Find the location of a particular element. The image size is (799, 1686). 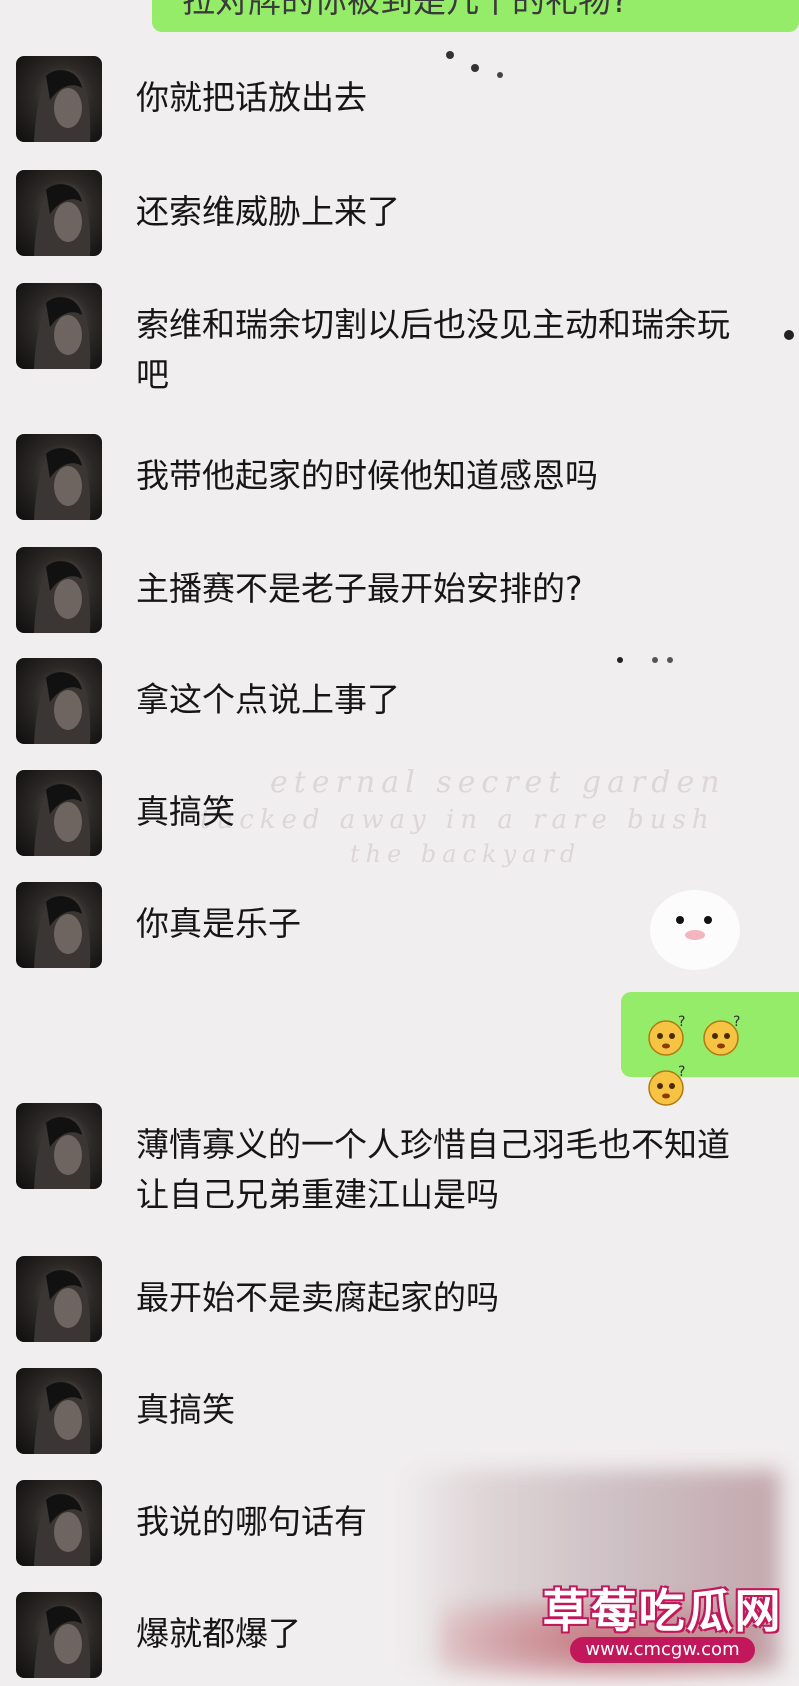

message-text: 你就把话放出去 is located at coordinates (251, 97).